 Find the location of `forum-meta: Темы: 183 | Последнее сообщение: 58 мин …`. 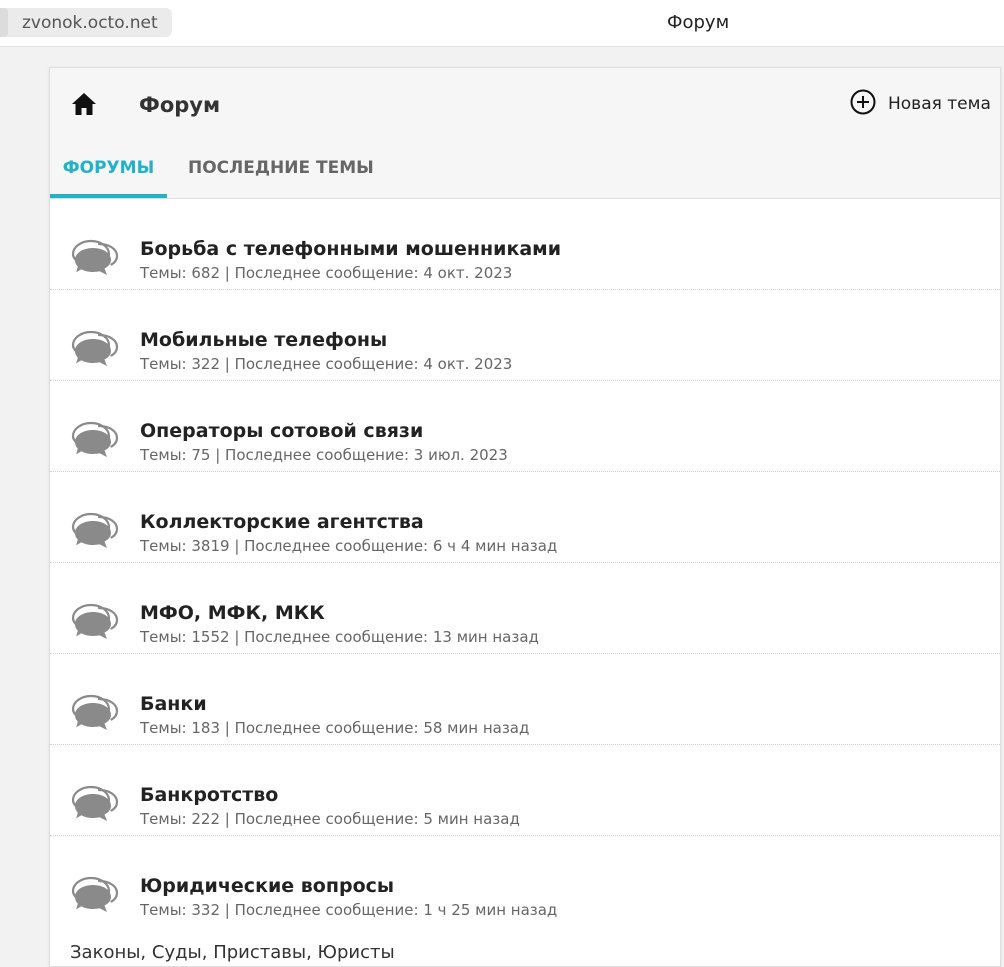

forum-meta: Темы: 183 | Последнее сообщение: 58 мин … is located at coordinates (335, 728).